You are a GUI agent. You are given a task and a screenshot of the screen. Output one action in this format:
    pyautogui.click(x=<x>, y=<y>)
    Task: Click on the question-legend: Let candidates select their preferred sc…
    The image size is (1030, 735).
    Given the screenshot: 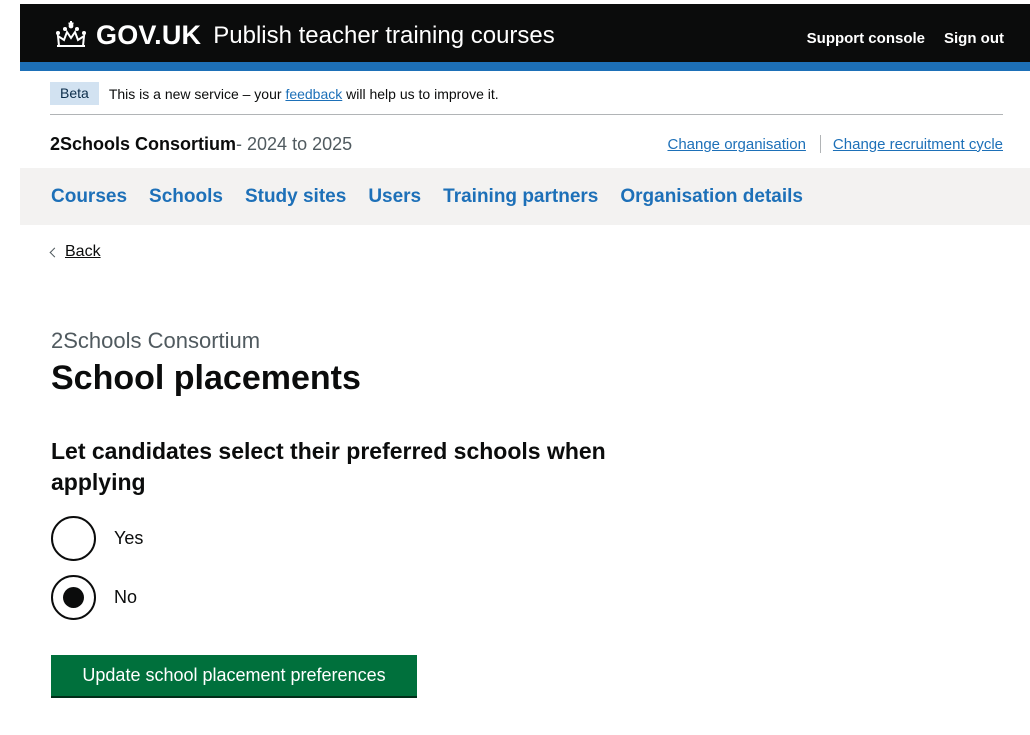 What is the action you would take?
    pyautogui.click(x=328, y=466)
    